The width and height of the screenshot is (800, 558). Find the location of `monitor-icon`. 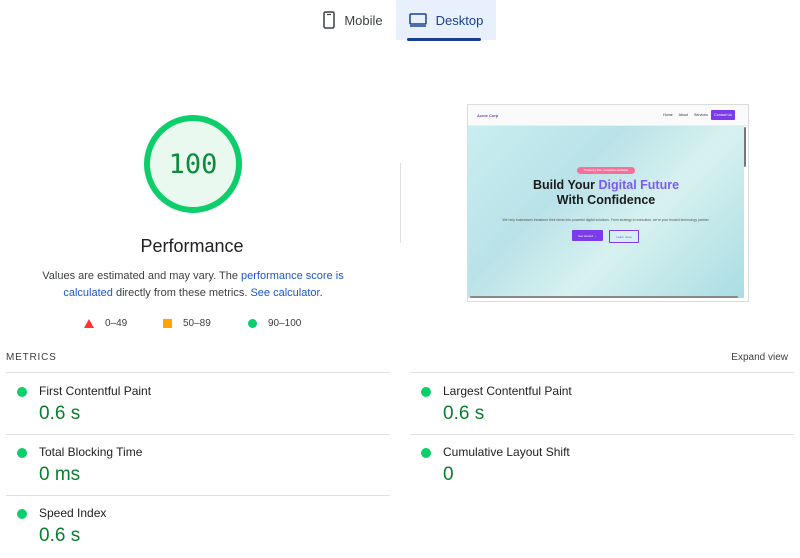

monitor-icon is located at coordinates (417, 20).